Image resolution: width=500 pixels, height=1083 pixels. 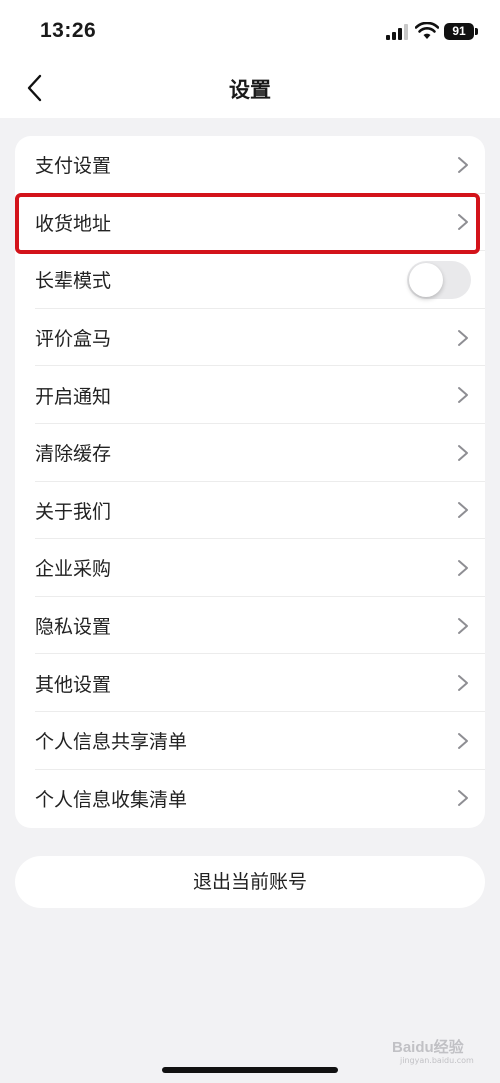 I want to click on settings-item-label: 其他设置, so click(x=73, y=684).